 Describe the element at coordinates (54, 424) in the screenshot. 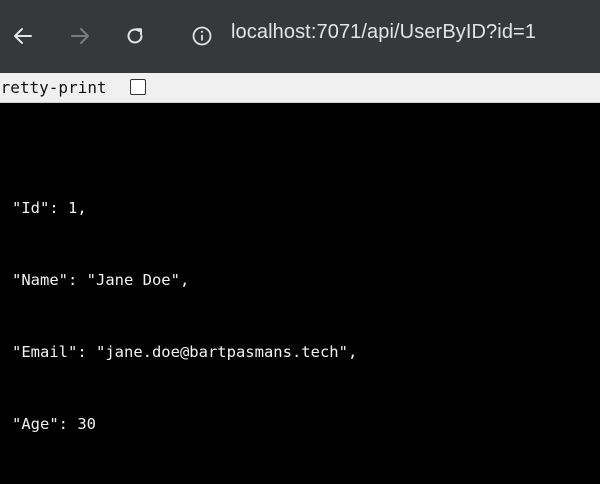

I see `json-line-age: "Age": 30` at that location.